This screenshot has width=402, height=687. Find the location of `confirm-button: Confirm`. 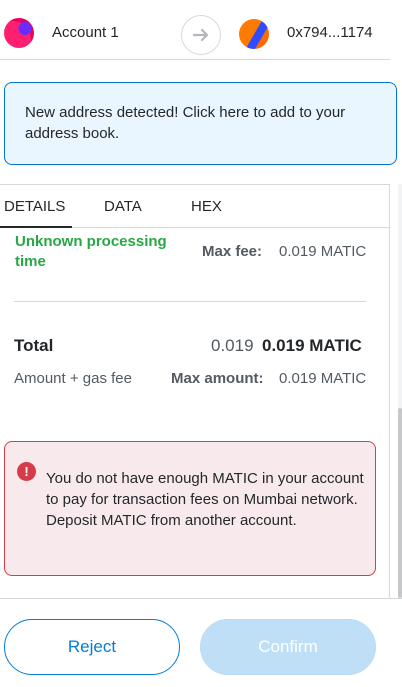

confirm-button: Confirm is located at coordinates (288, 647).